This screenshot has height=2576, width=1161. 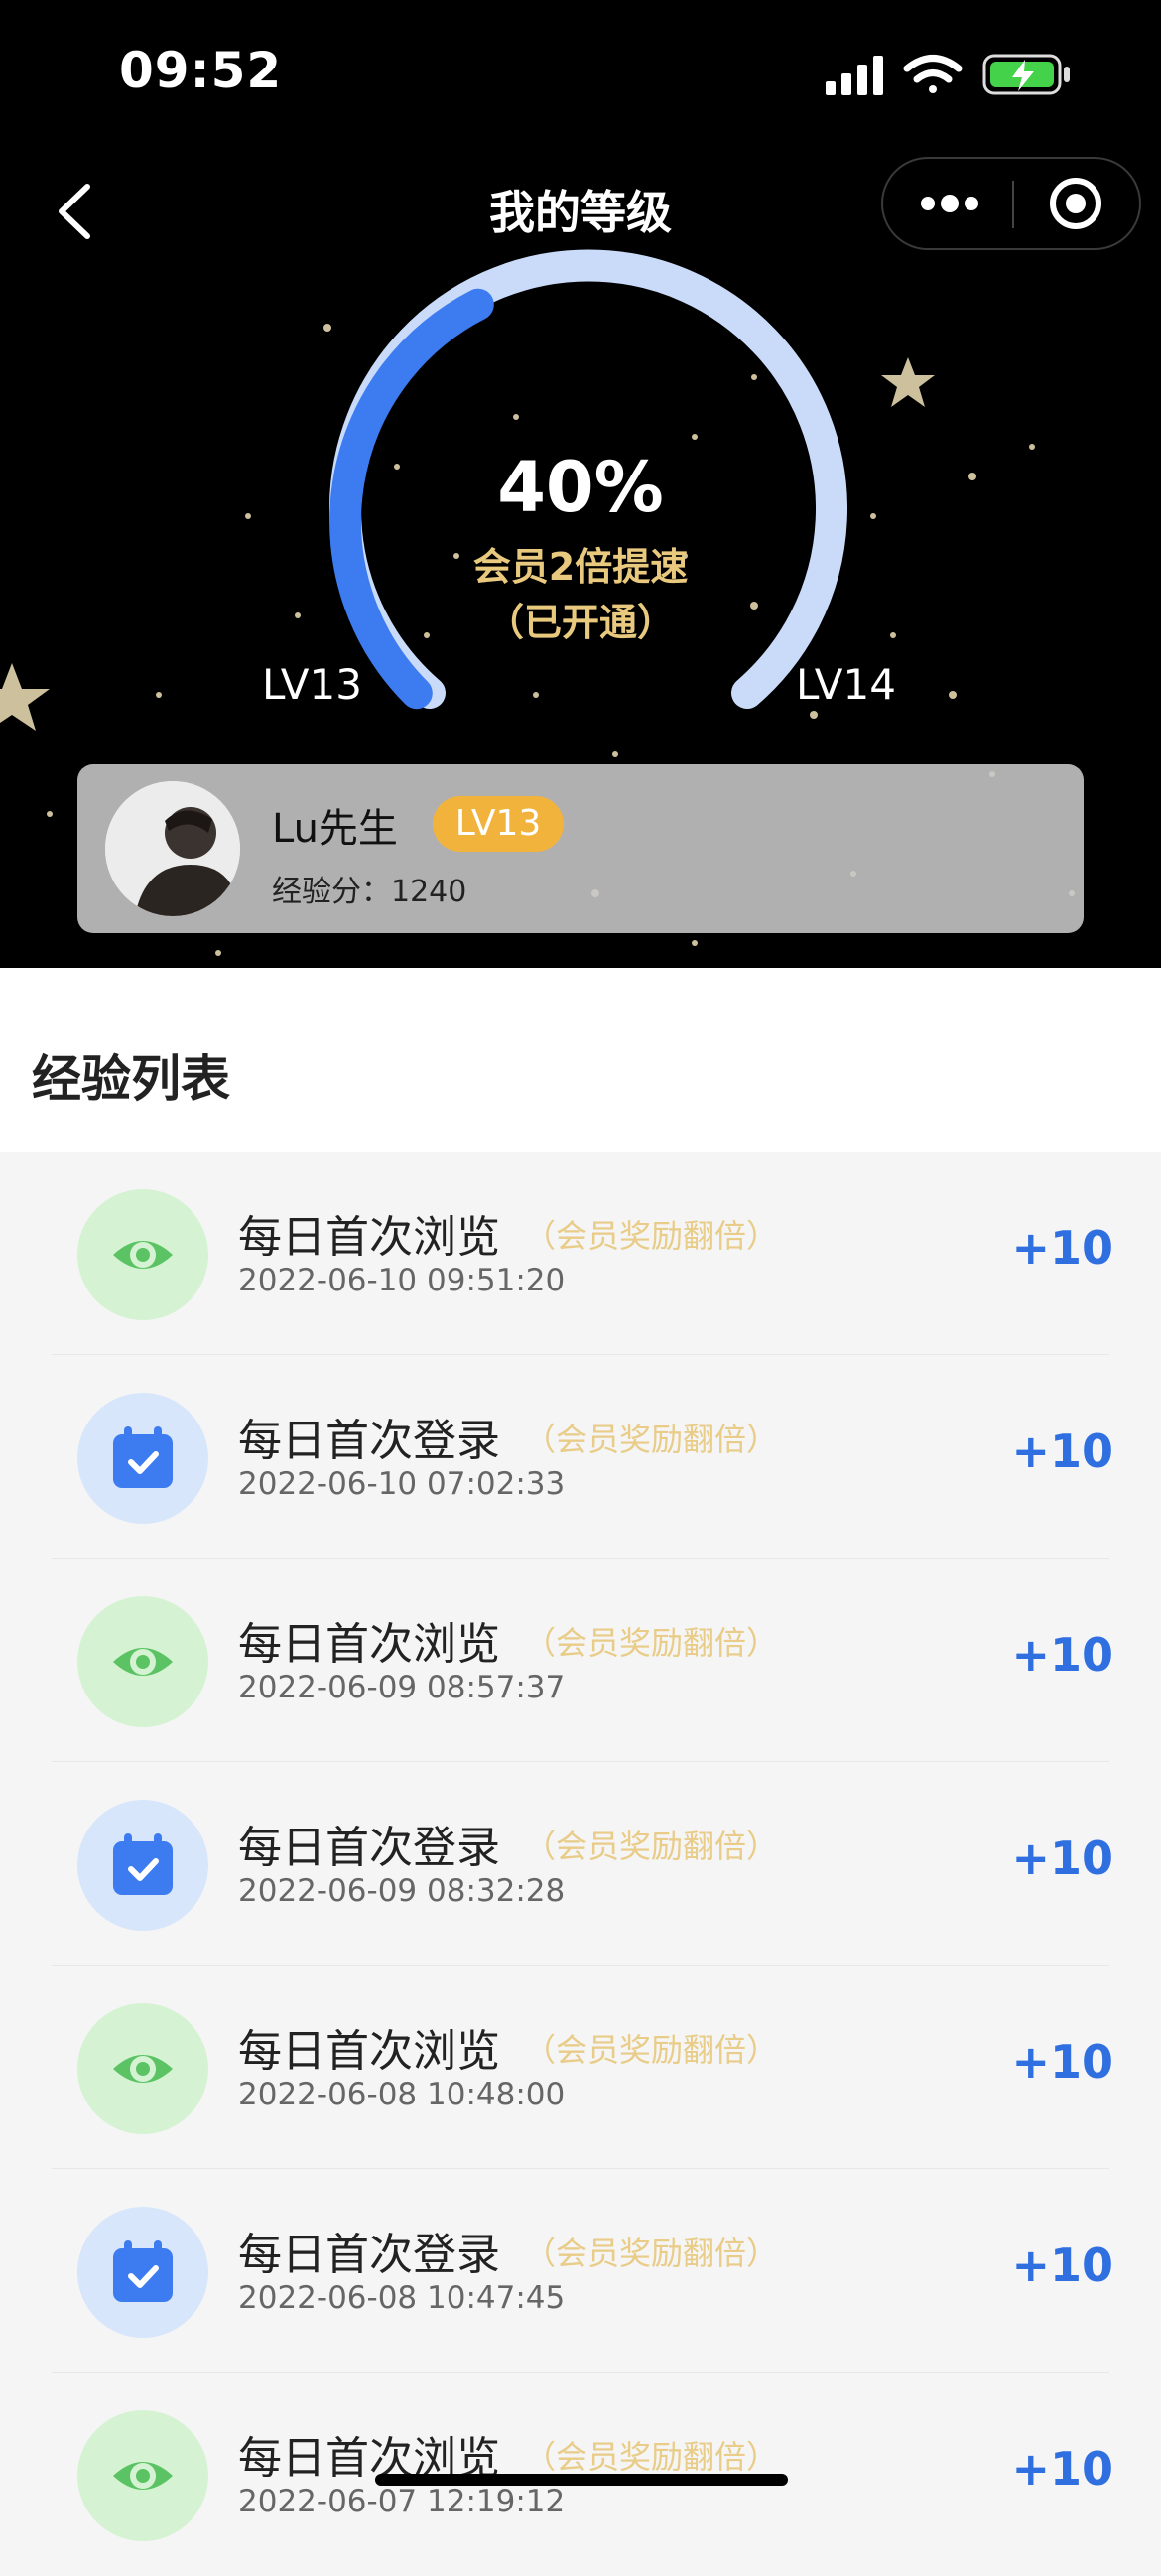 What do you see at coordinates (312, 684) in the screenshot?
I see `current-level-label: LV13` at bounding box center [312, 684].